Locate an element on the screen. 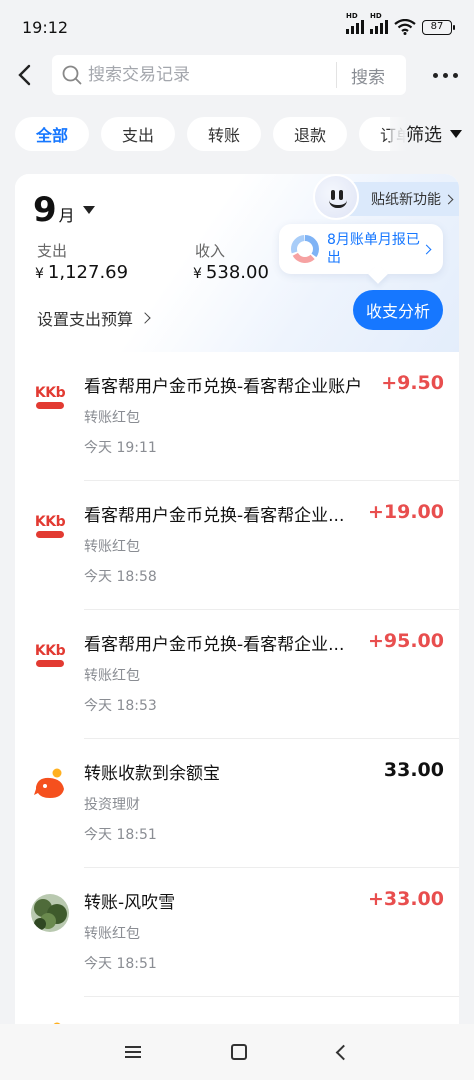 The image size is (474, 1080). search-button: 搜索 is located at coordinates (368, 75).